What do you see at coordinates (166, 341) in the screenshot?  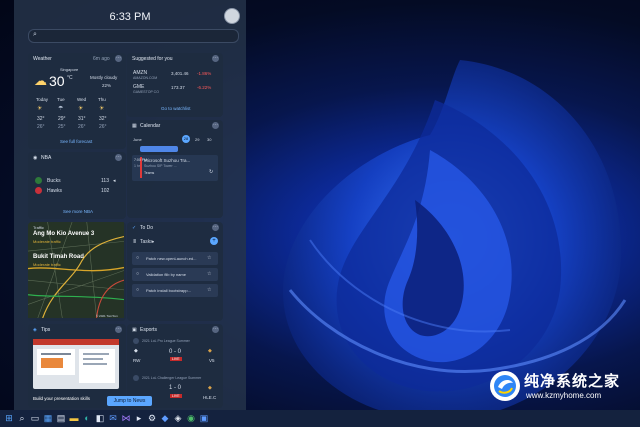 I see `match-league: 2021 LoL Pro League Summer` at bounding box center [166, 341].